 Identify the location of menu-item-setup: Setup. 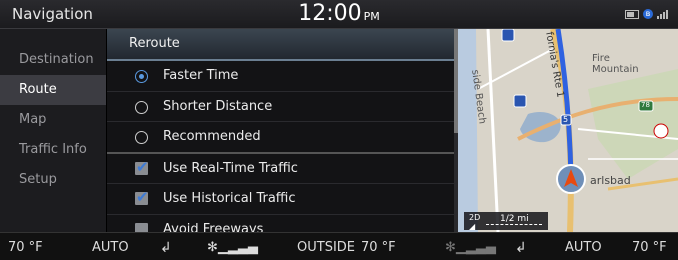
(53, 180).